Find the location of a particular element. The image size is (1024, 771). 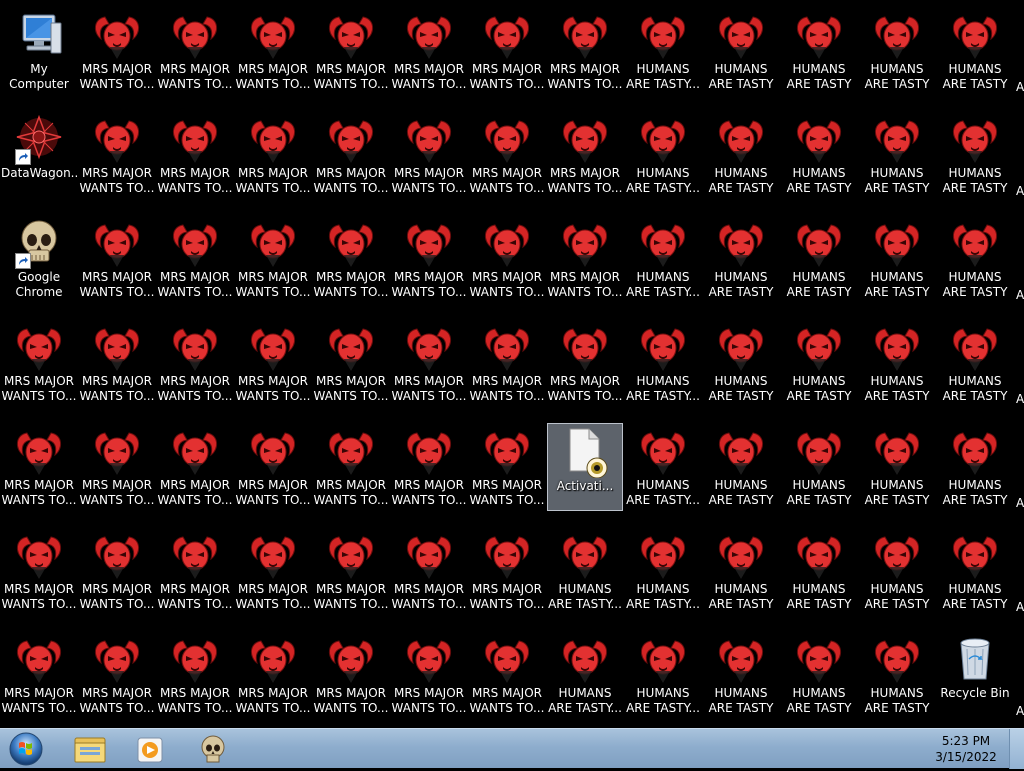

recycle-bin-desktop-icon: Recycle Bin is located at coordinates (975, 675).